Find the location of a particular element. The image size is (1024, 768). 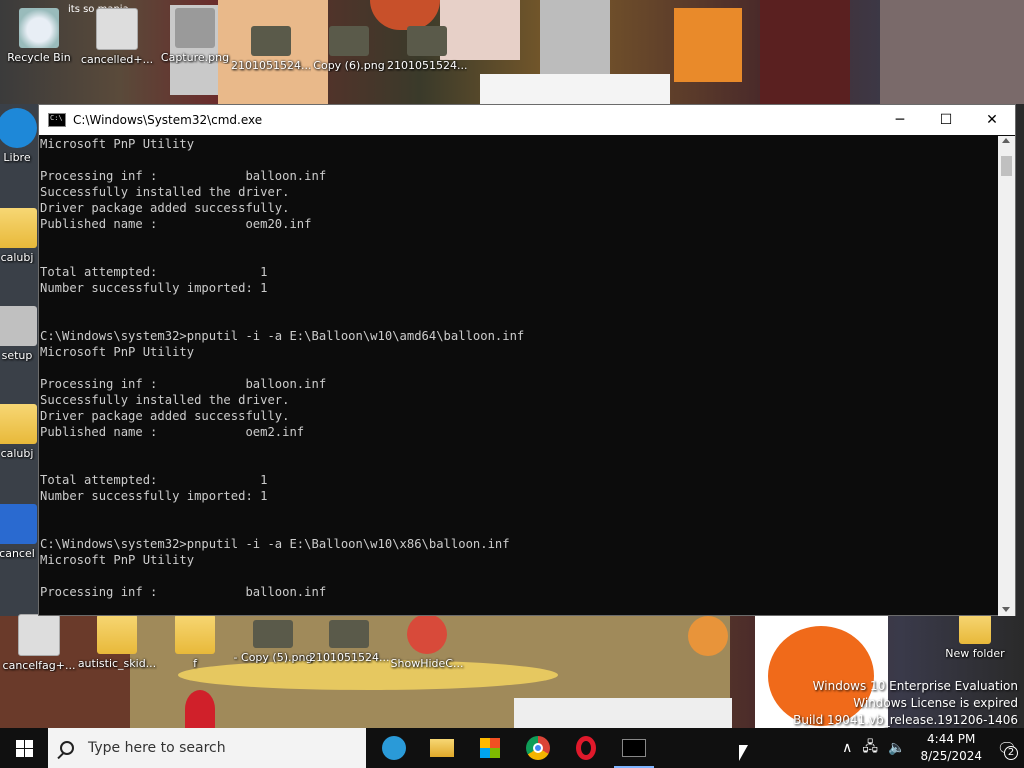

taskbar-app-opera is located at coordinates (586, 748).